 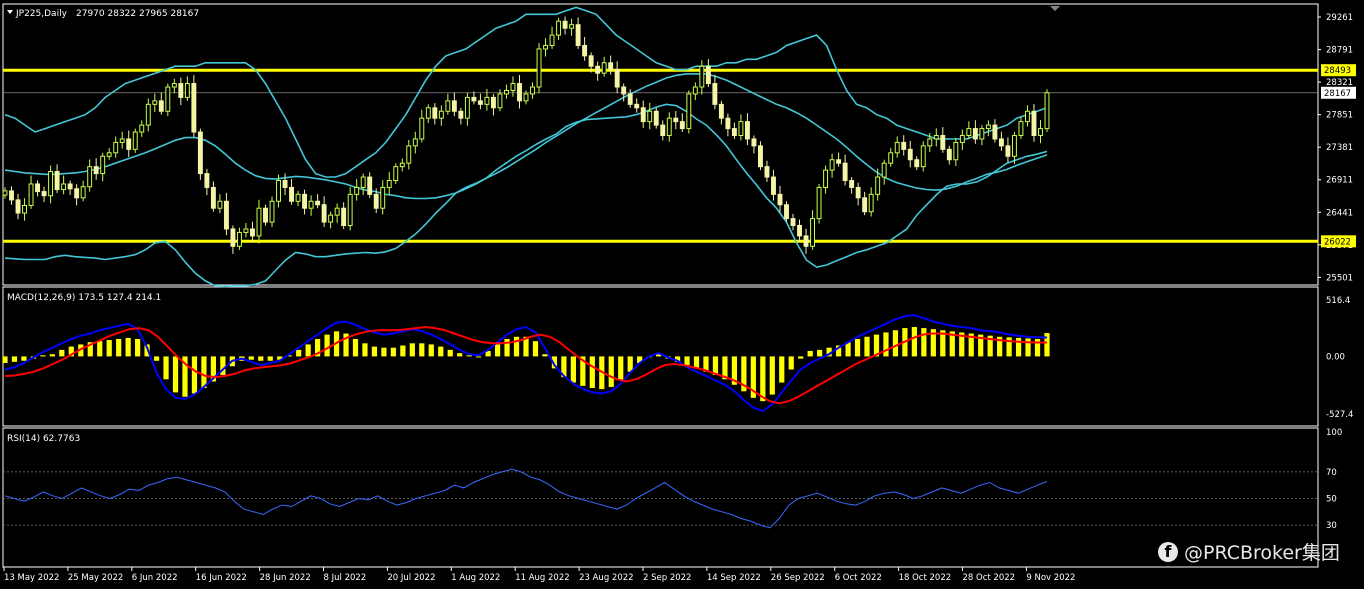 I want to click on date-tick-label: 20 Jul 2022, so click(x=411, y=578).